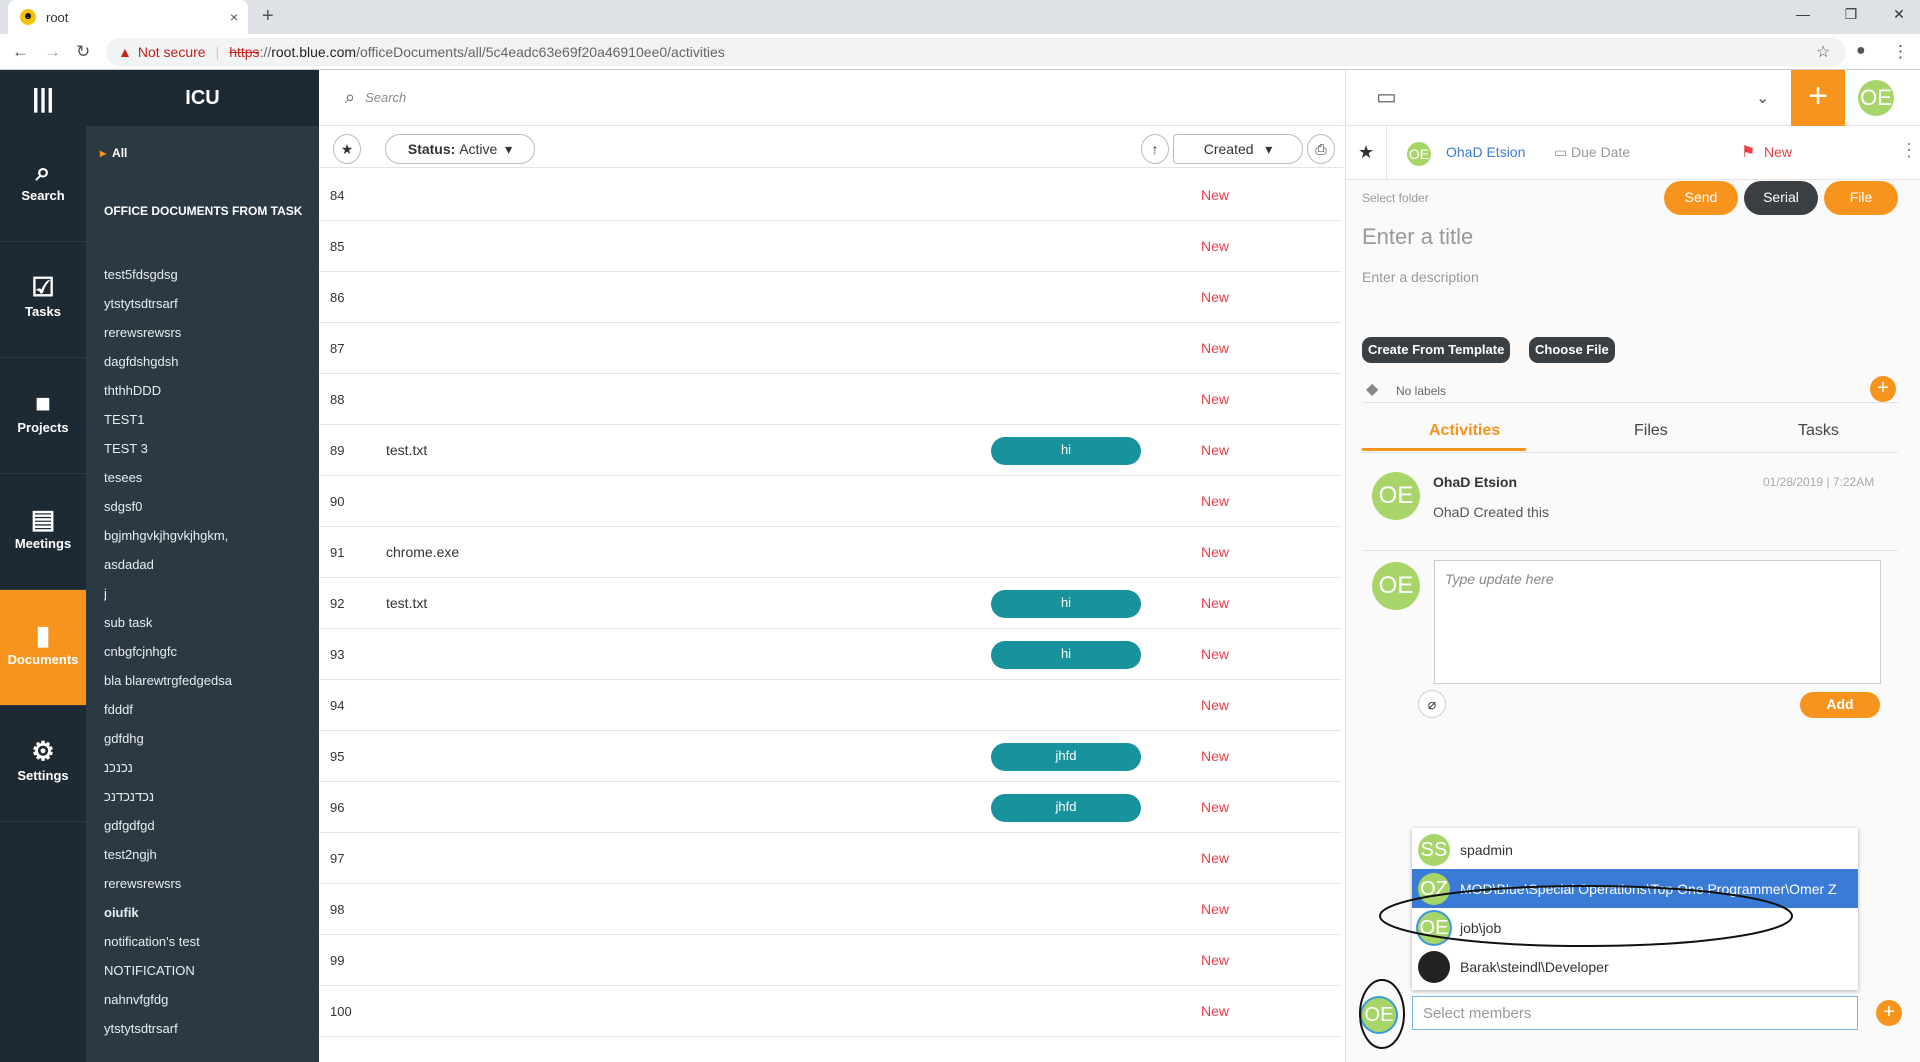 Image resolution: width=1920 pixels, height=1062 pixels. What do you see at coordinates (1876, 98) in the screenshot?
I see `avatar: OE` at bounding box center [1876, 98].